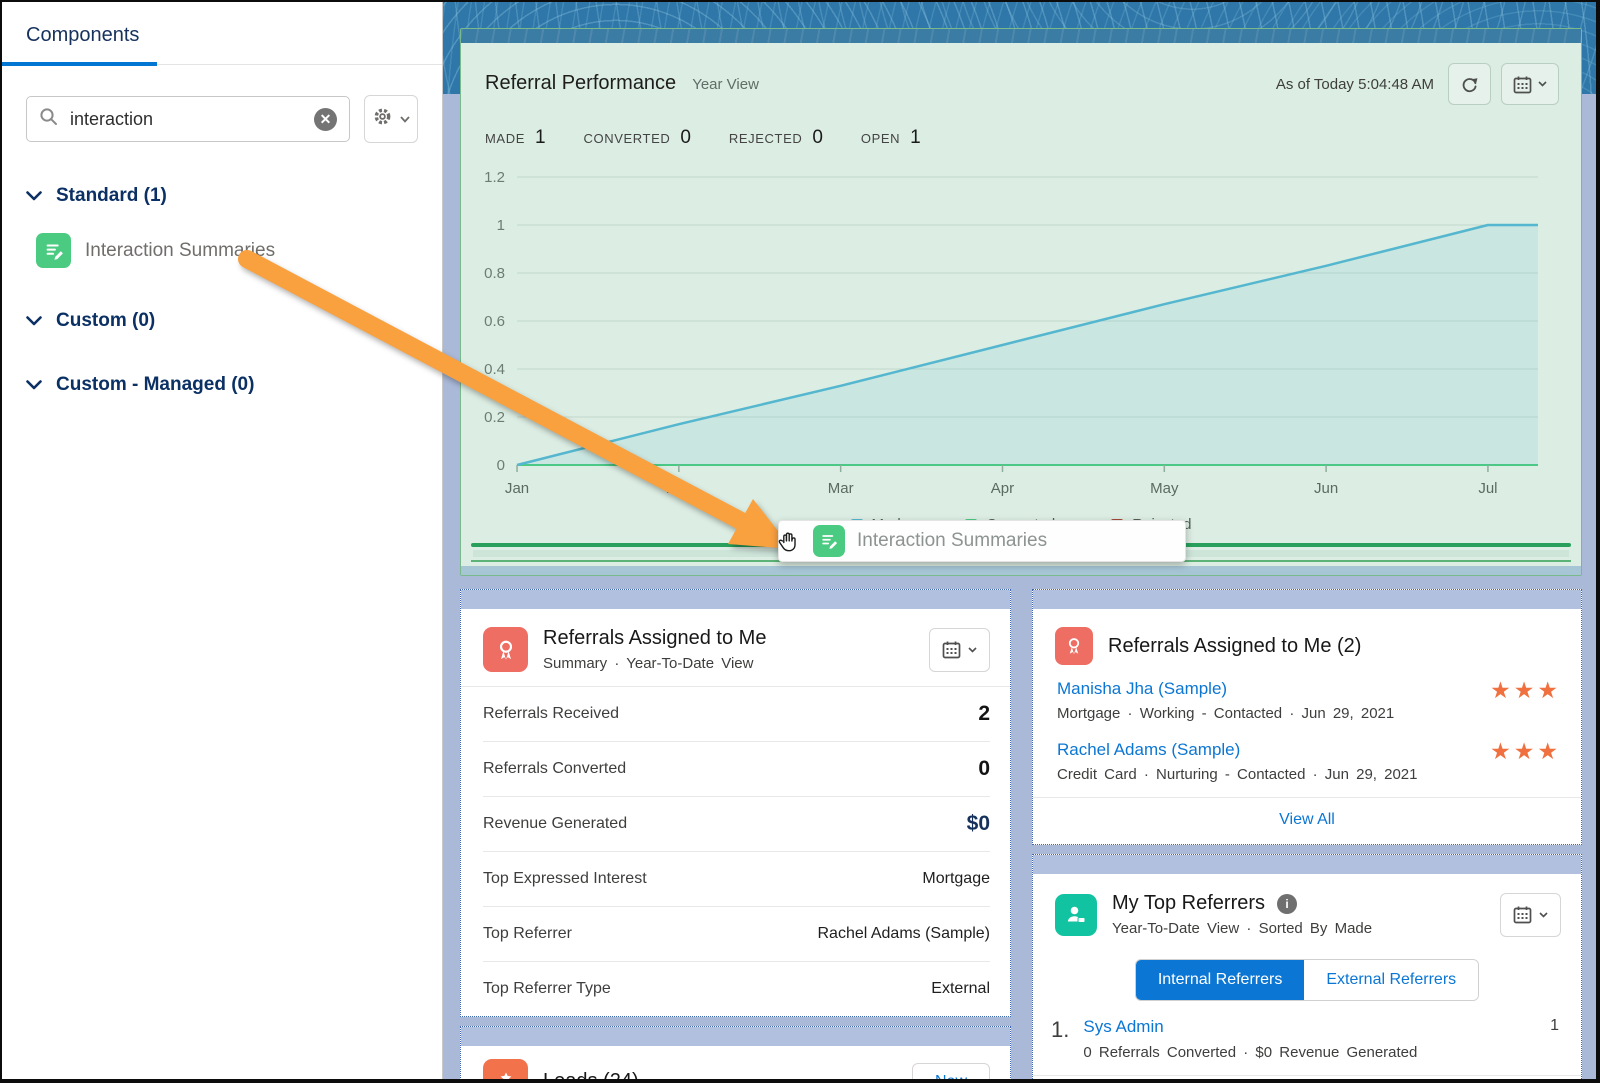 The image size is (1600, 1083). I want to click on refresh-icon, so click(1470, 84).